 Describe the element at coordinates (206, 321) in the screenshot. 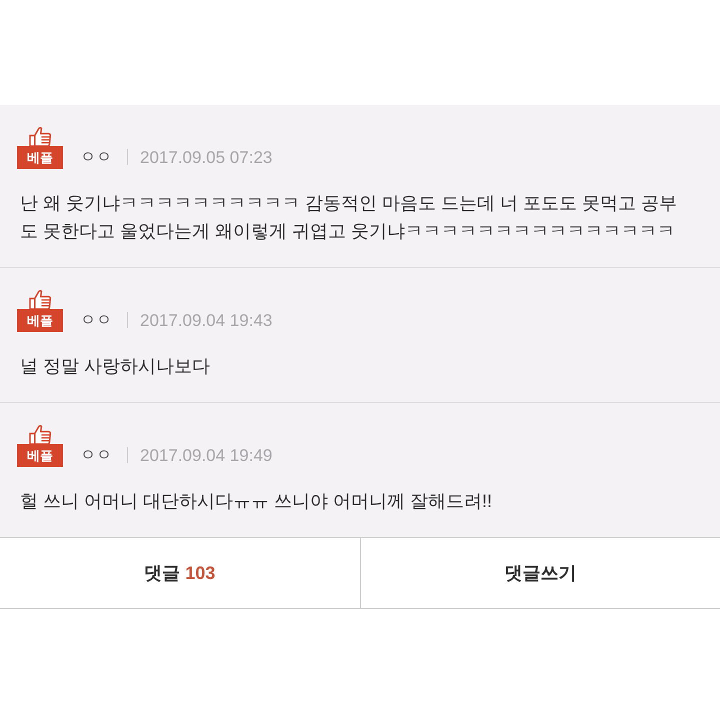

I see `comment-date: 2017.09.04 19:43` at that location.